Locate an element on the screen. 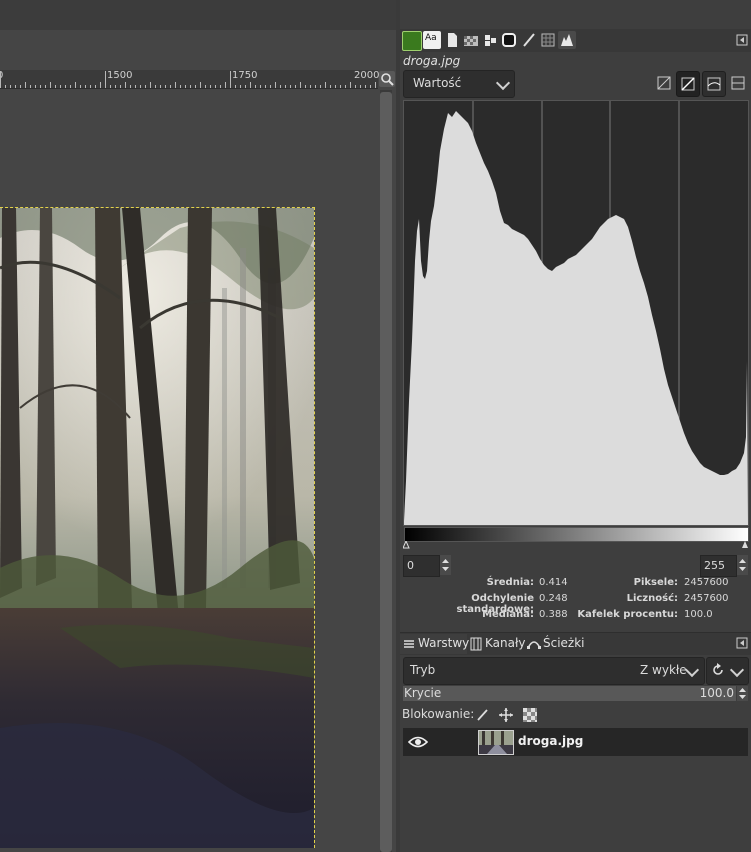 This screenshot has height=852, width=751. log-histogram-button is located at coordinates (714, 84).